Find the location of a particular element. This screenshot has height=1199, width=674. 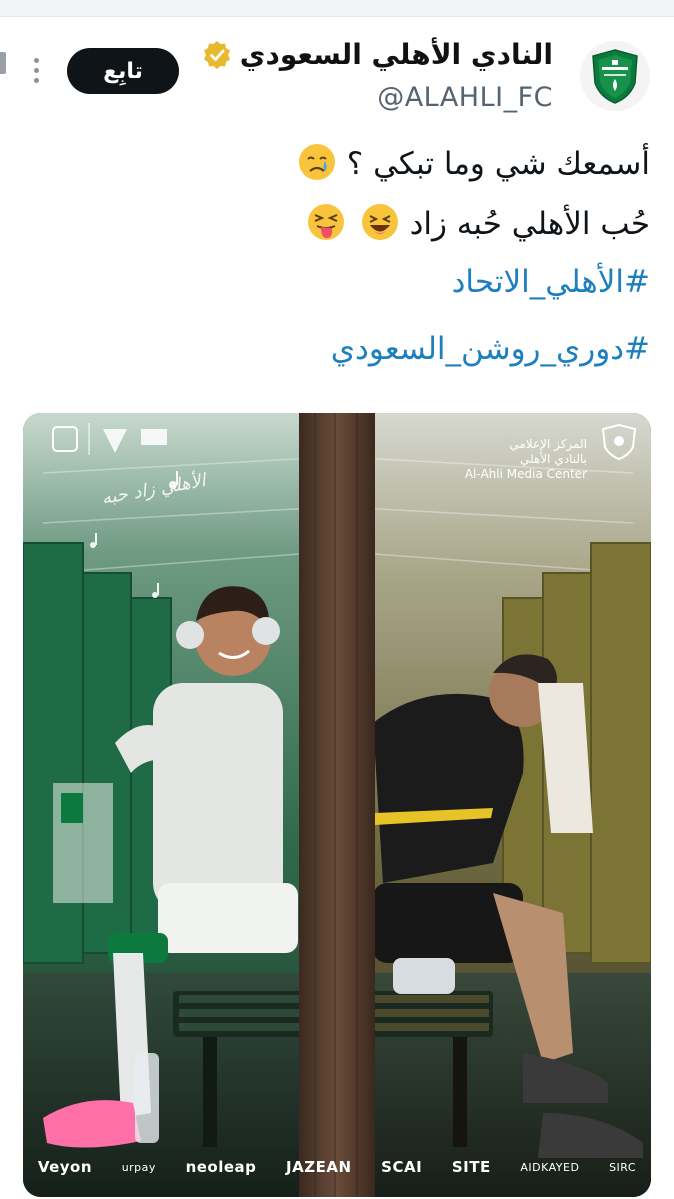

sponsor-sirc: SIRC is located at coordinates (623, 1167).